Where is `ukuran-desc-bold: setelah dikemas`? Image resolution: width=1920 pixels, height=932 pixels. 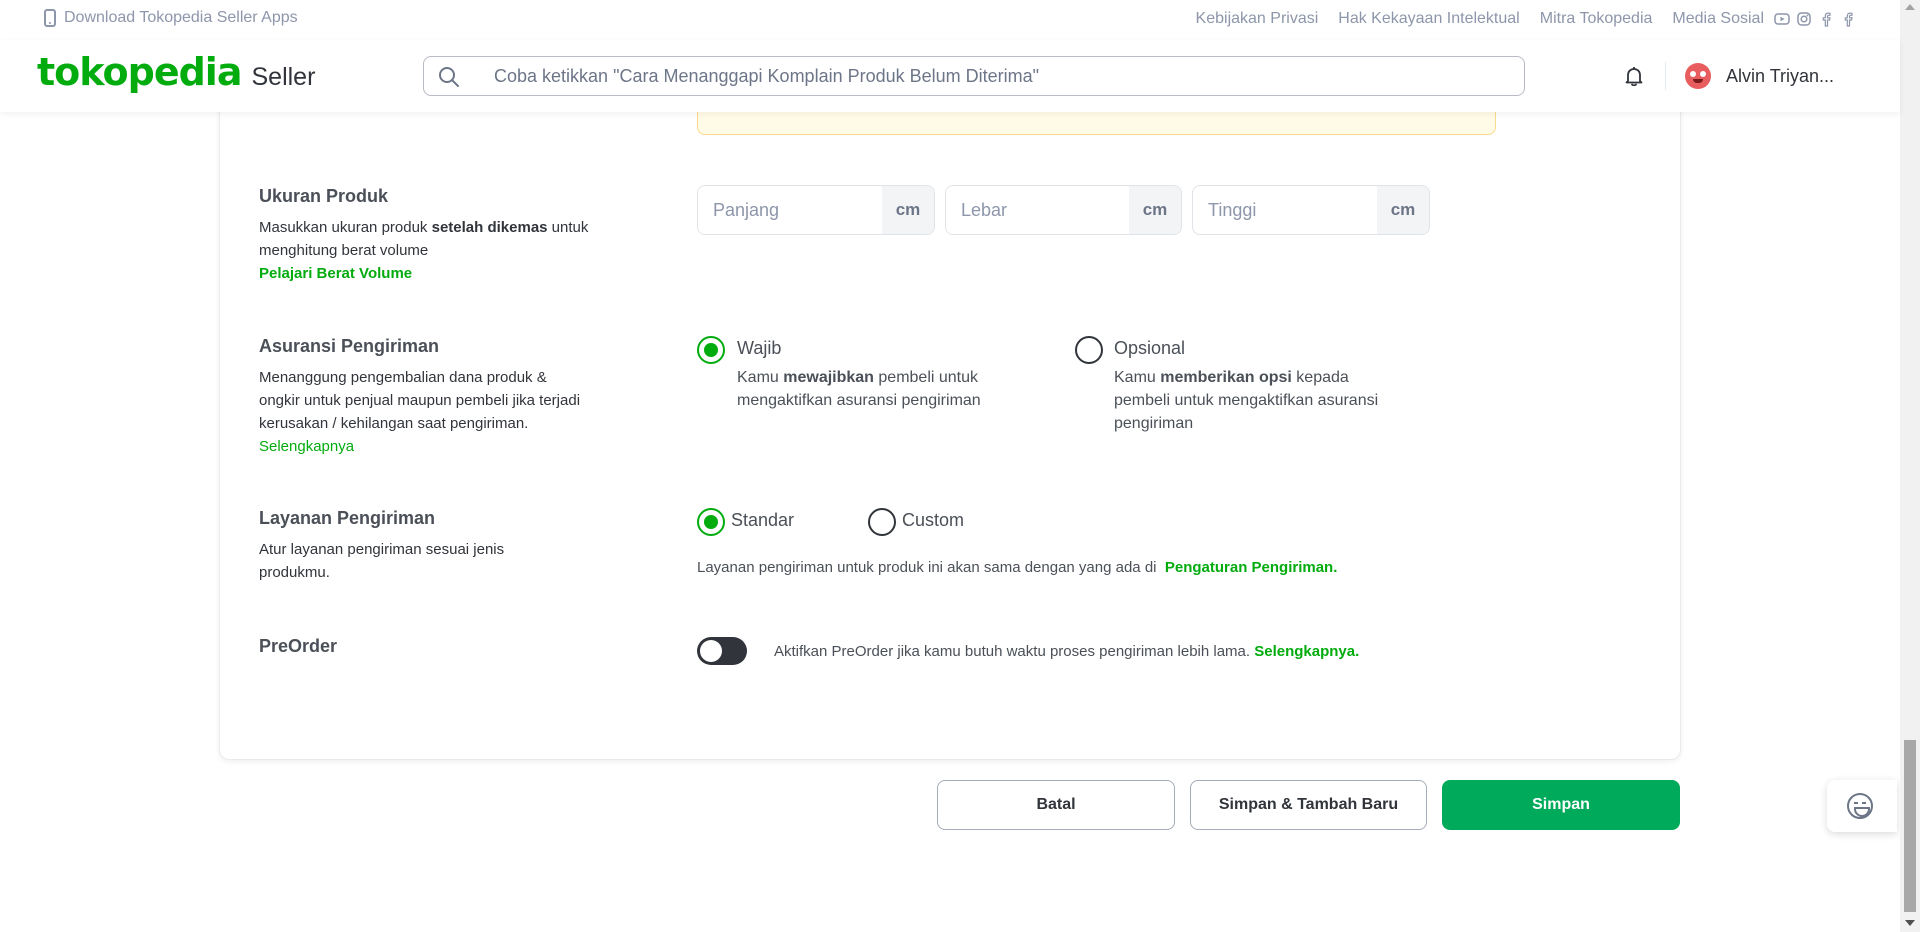 ukuran-desc-bold: setelah dikemas is located at coordinates (489, 227).